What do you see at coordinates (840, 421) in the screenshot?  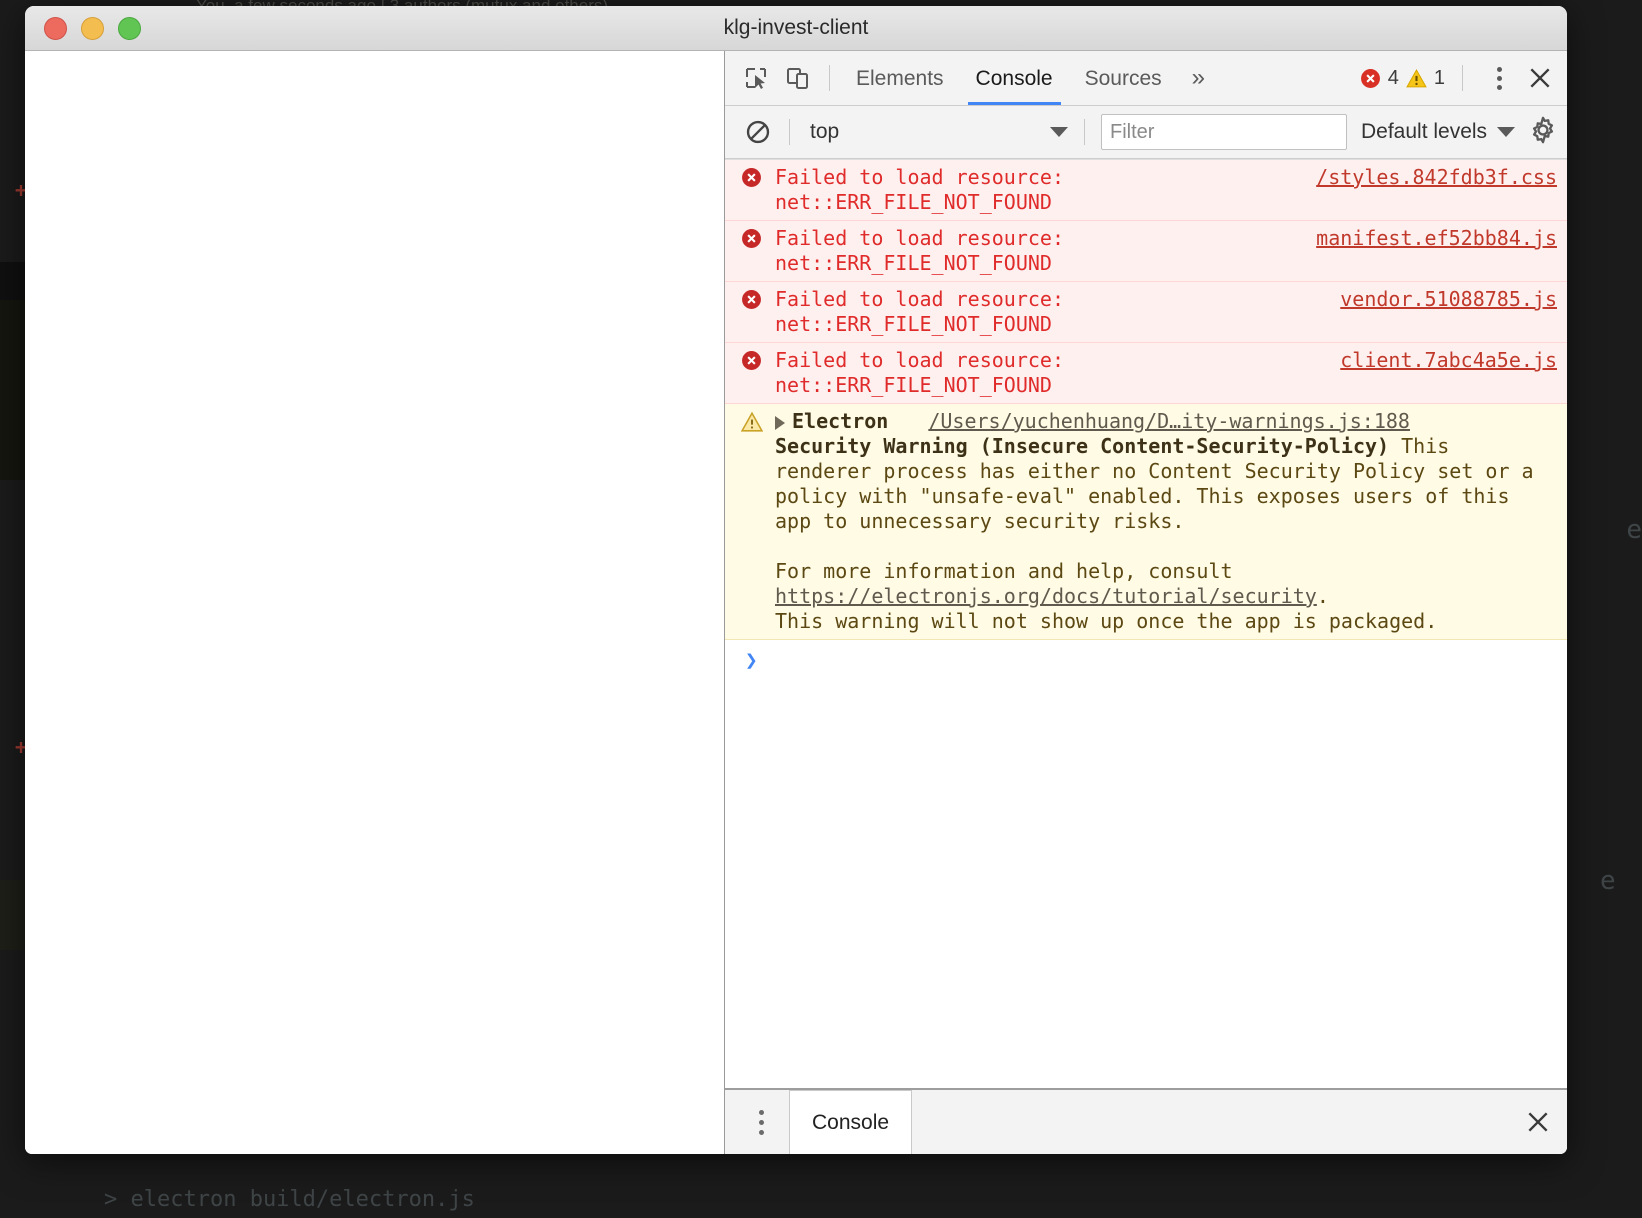 I see `warning-title: Electron` at bounding box center [840, 421].